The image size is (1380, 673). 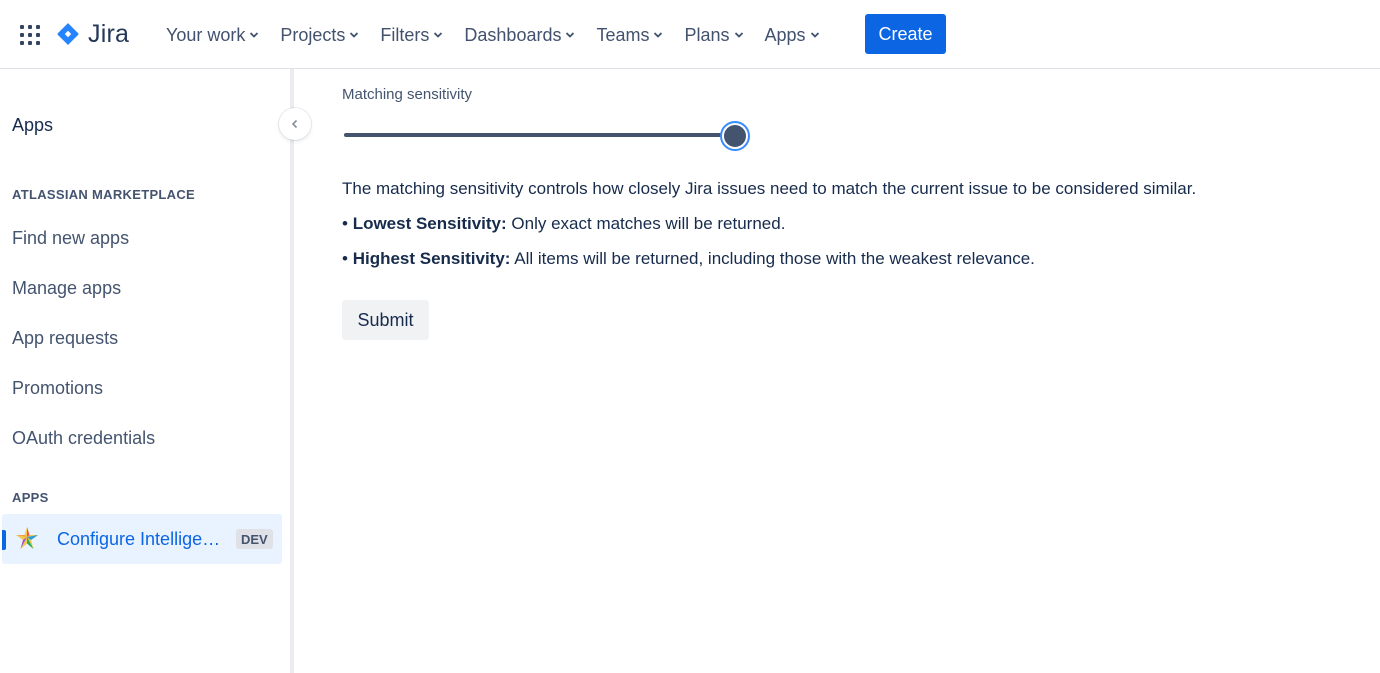 I want to click on nav-item-label: Projects, so click(x=313, y=34).